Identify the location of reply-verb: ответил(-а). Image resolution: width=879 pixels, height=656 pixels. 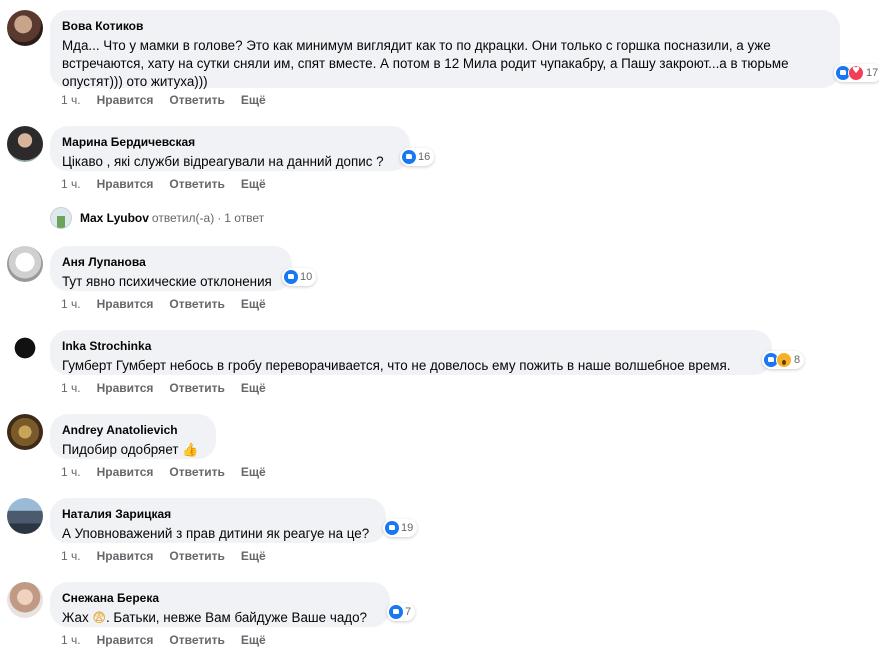
(183, 218).